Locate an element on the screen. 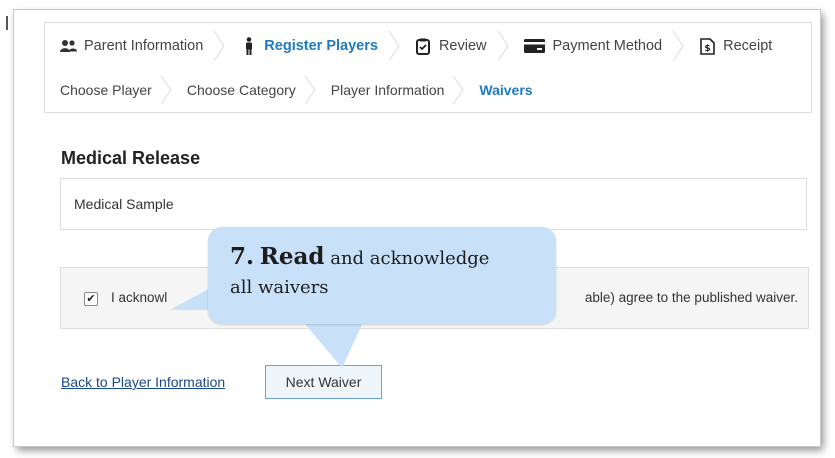 The width and height of the screenshot is (835, 458). acknowledge-checkbox: ✔ is located at coordinates (91, 299).